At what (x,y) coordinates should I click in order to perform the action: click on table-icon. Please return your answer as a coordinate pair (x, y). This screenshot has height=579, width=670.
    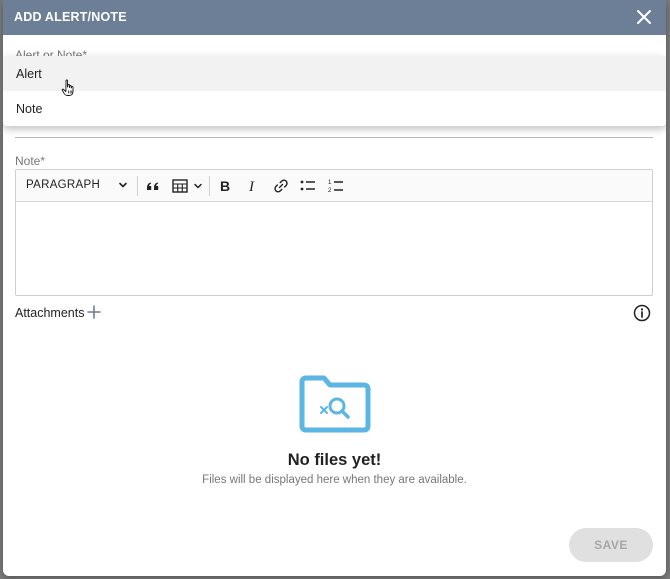
    Looking at the image, I should click on (180, 186).